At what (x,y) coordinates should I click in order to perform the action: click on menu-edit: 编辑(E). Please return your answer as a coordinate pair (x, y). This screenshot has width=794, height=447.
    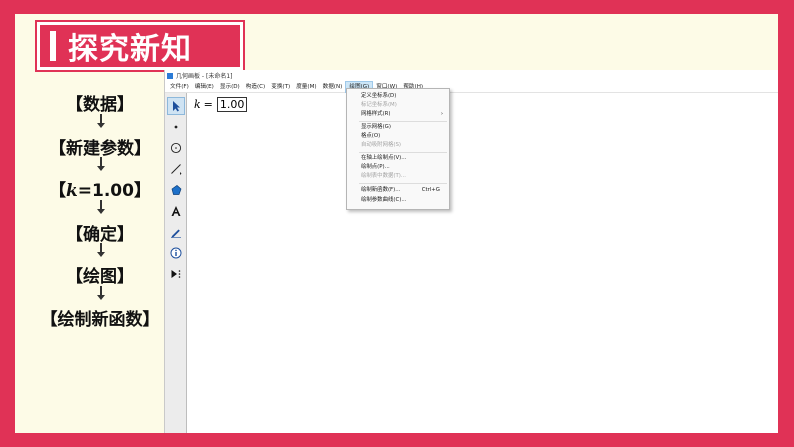
    Looking at the image, I should click on (204, 87).